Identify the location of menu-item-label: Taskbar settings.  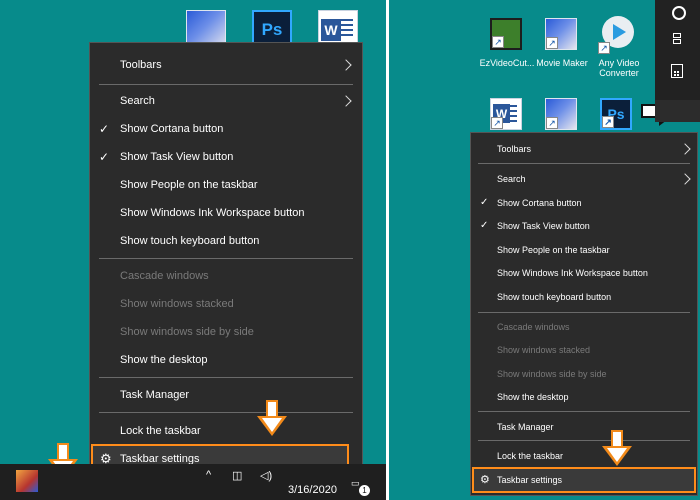
(530, 480).